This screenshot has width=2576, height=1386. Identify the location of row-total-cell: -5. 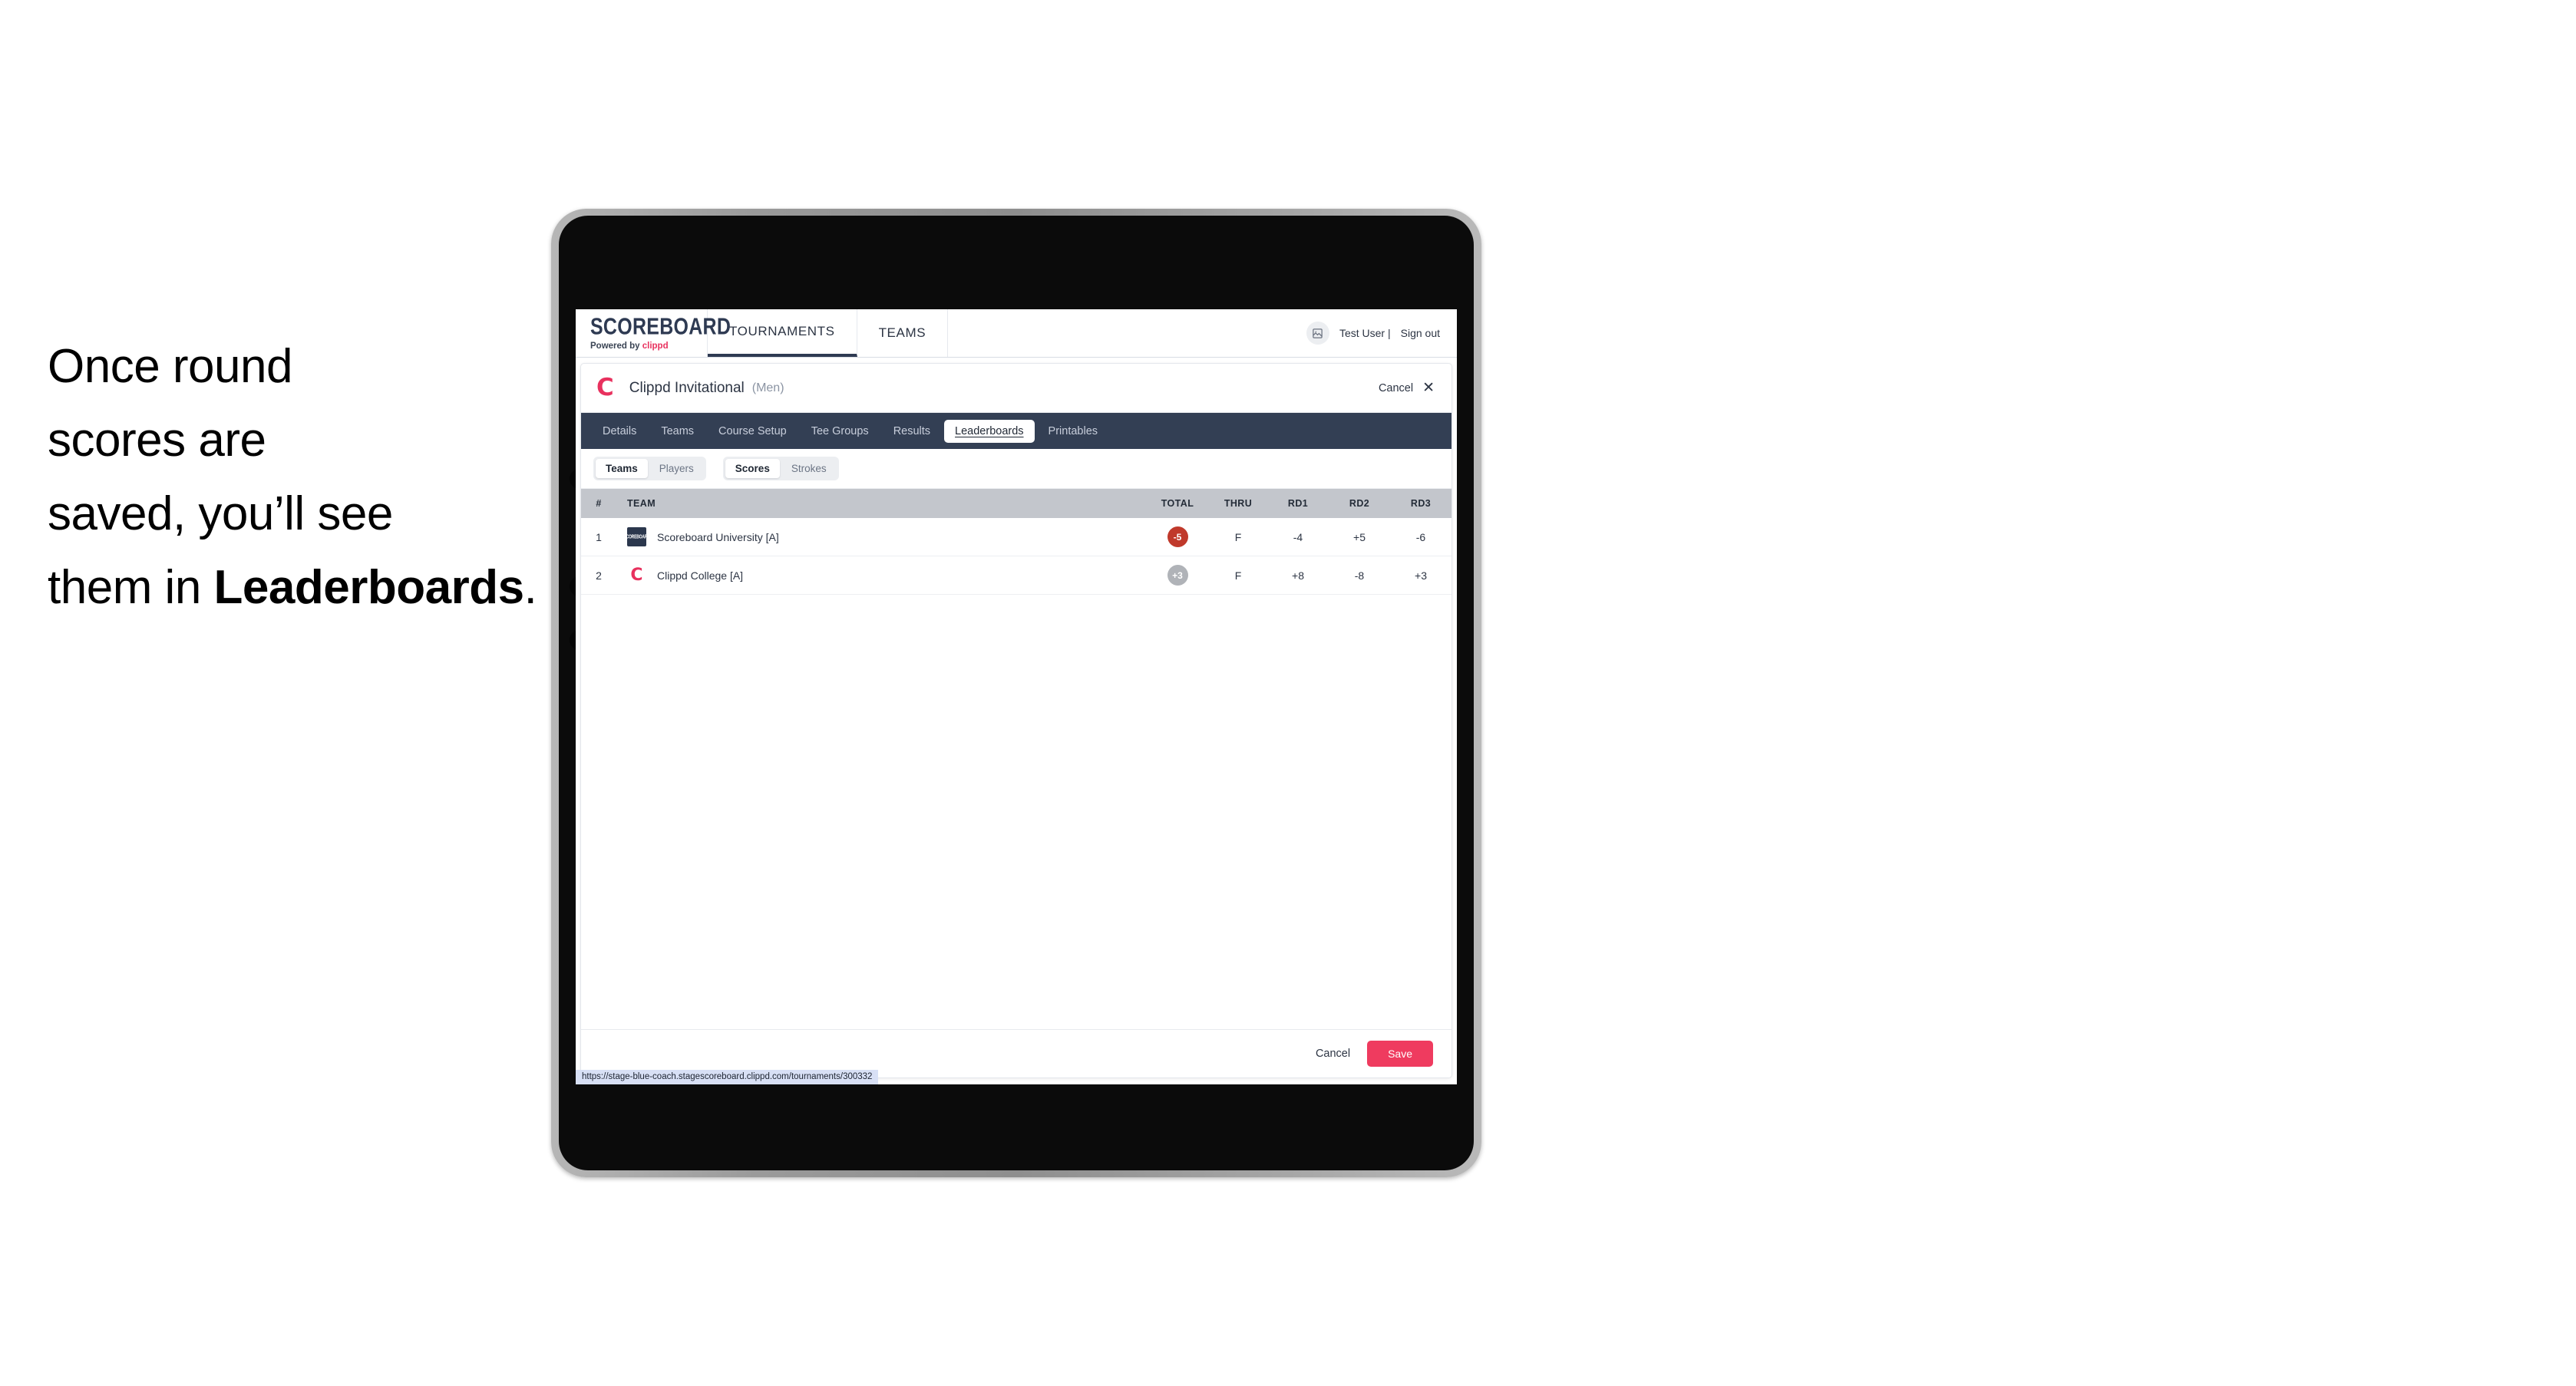
(1177, 536).